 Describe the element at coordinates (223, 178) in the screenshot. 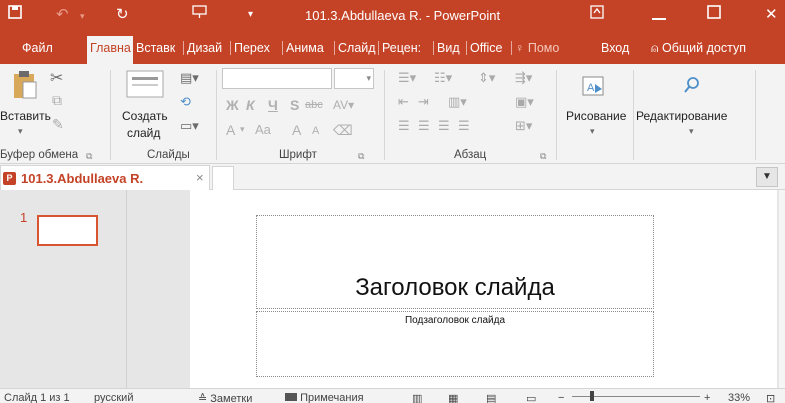

I see `new-tab-button` at that location.